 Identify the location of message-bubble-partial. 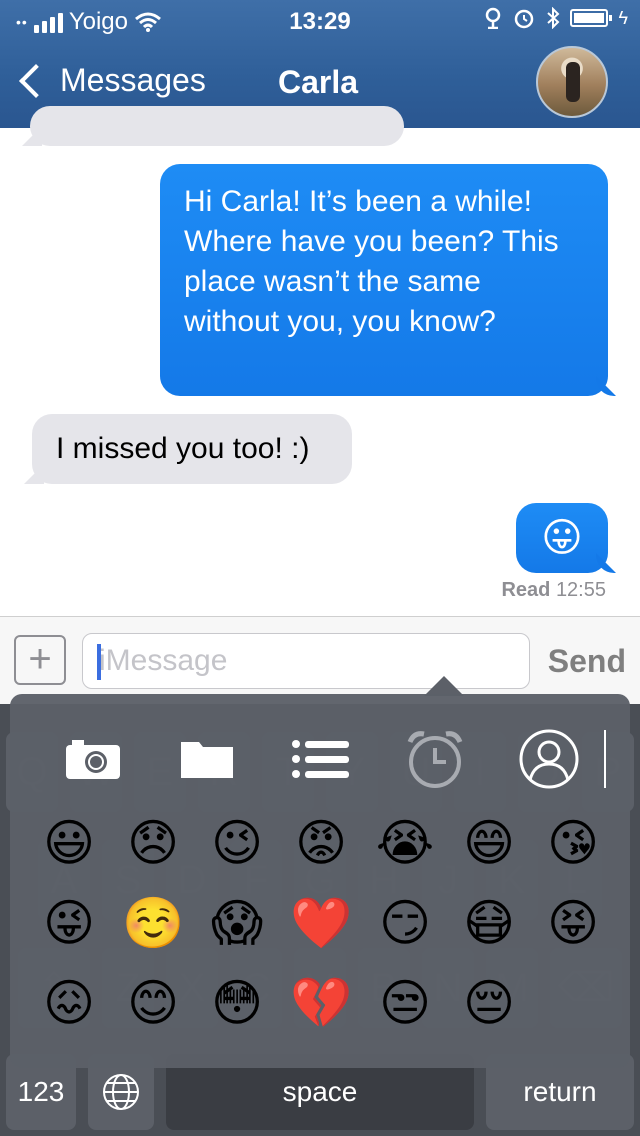
(213, 126).